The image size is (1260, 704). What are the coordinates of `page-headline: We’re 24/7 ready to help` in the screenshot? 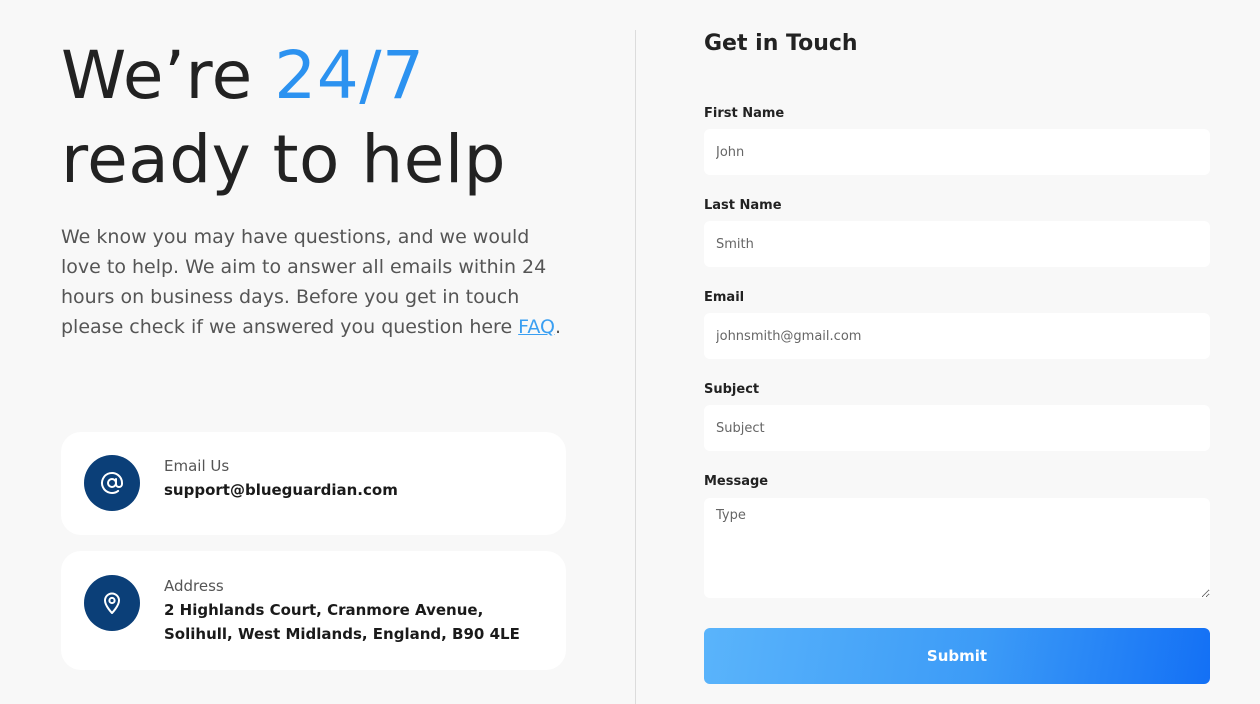 It's located at (283, 118).